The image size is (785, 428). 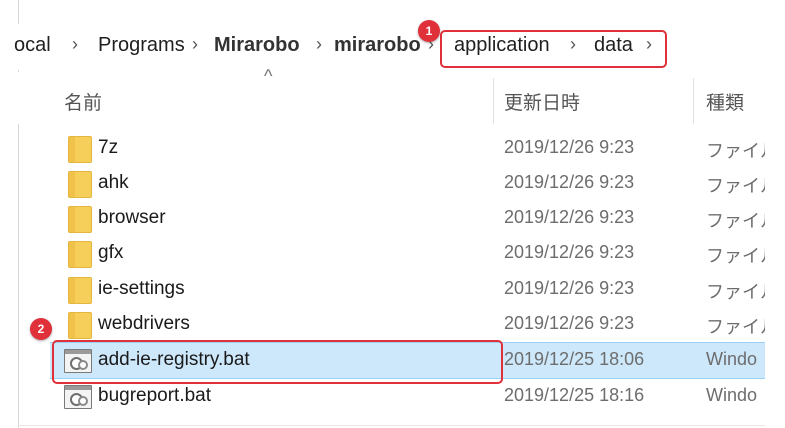 What do you see at coordinates (391, 425) in the screenshot?
I see `divider` at bounding box center [391, 425].